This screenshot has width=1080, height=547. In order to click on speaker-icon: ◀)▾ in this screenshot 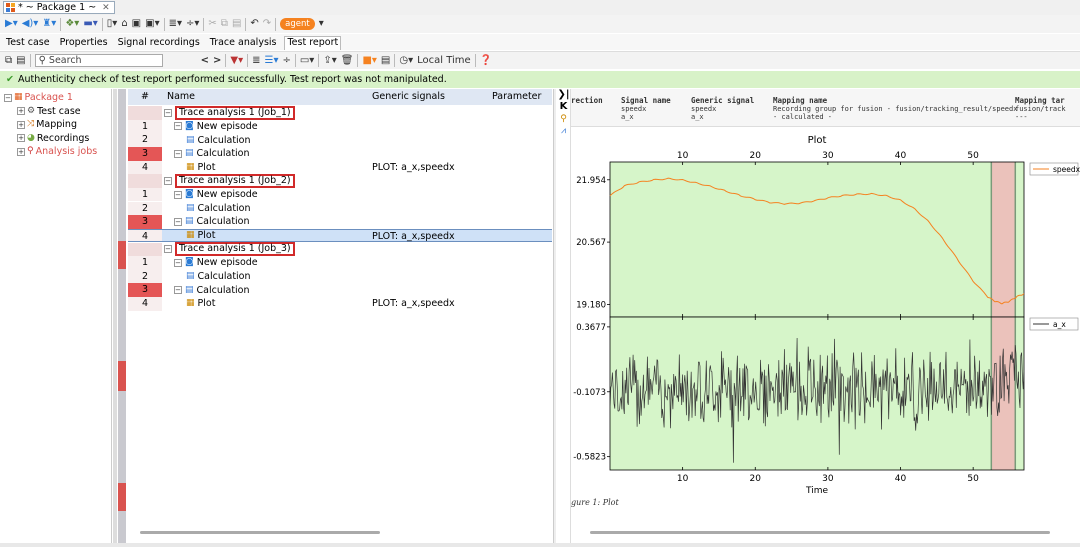, I will do `click(30, 24)`.